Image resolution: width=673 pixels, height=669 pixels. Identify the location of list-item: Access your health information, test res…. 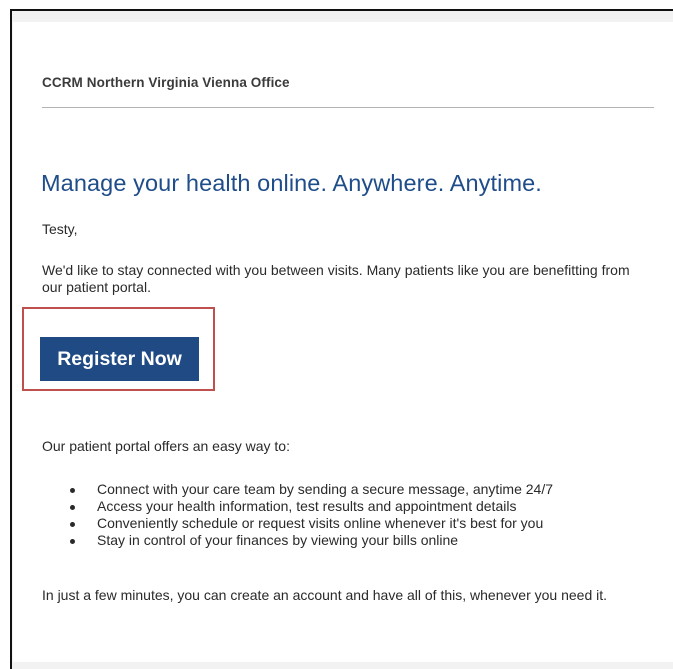
(297, 506).